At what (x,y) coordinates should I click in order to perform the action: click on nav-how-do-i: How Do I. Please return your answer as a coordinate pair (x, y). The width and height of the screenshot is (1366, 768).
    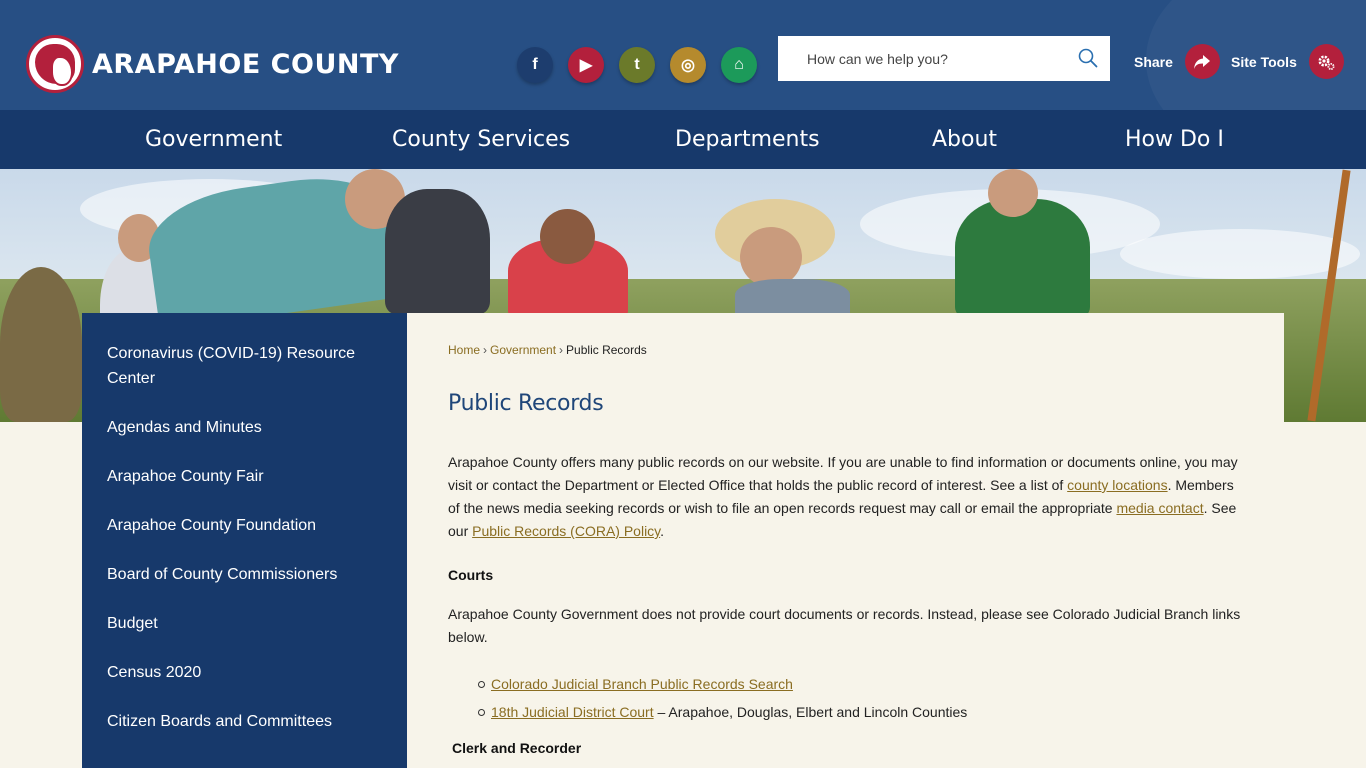
    Looking at the image, I should click on (1174, 139).